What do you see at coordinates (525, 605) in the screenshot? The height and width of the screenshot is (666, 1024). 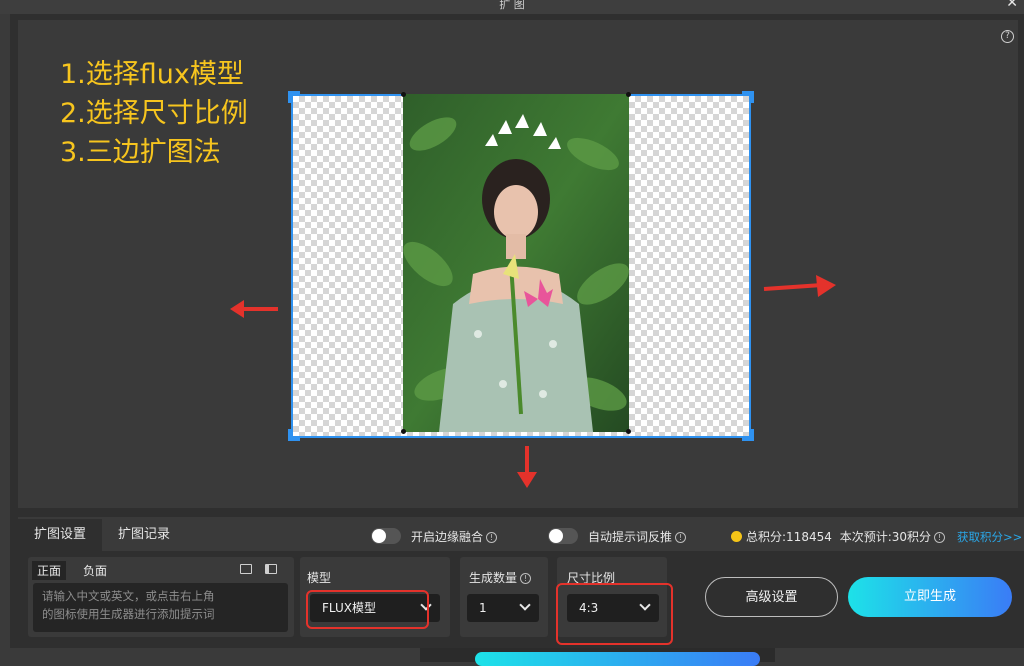 I see `chevron-down-icon` at bounding box center [525, 605].